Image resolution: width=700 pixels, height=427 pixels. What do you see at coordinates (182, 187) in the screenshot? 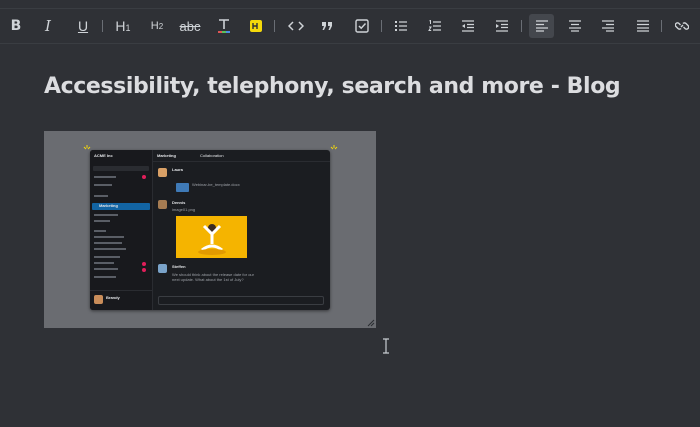
I see `file-attachment-icon` at bounding box center [182, 187].